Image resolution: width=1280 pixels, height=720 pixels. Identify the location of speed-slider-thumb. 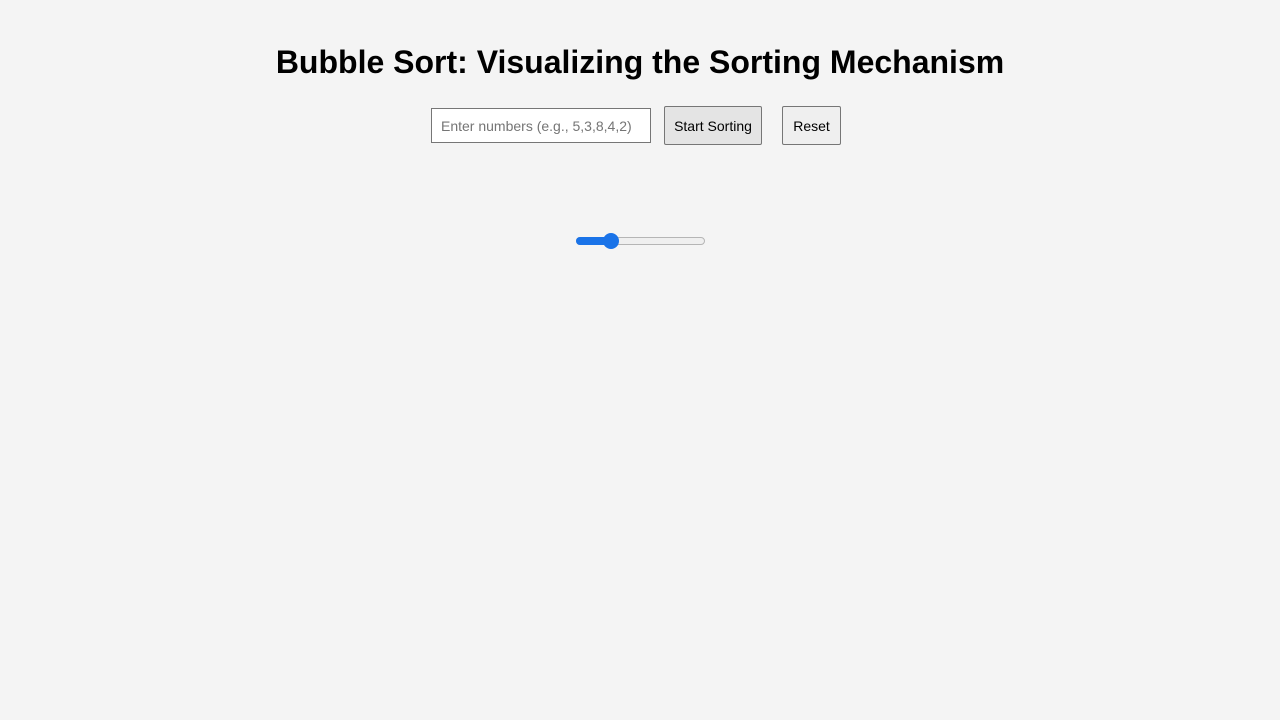
(611, 241).